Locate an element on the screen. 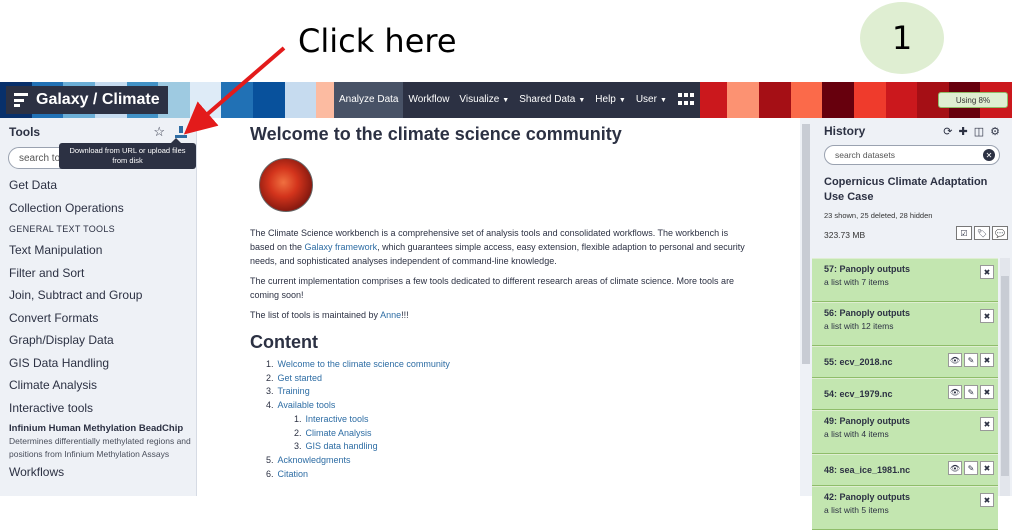  annotation-click-here: Click here is located at coordinates (377, 41).